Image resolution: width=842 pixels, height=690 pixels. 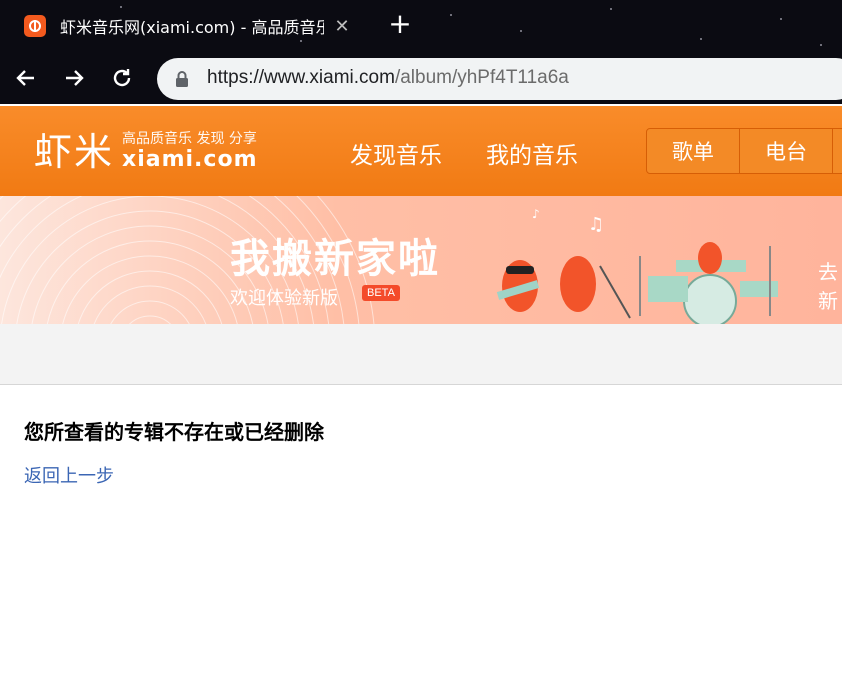 I want to click on reload-icon, so click(x=122, y=78).